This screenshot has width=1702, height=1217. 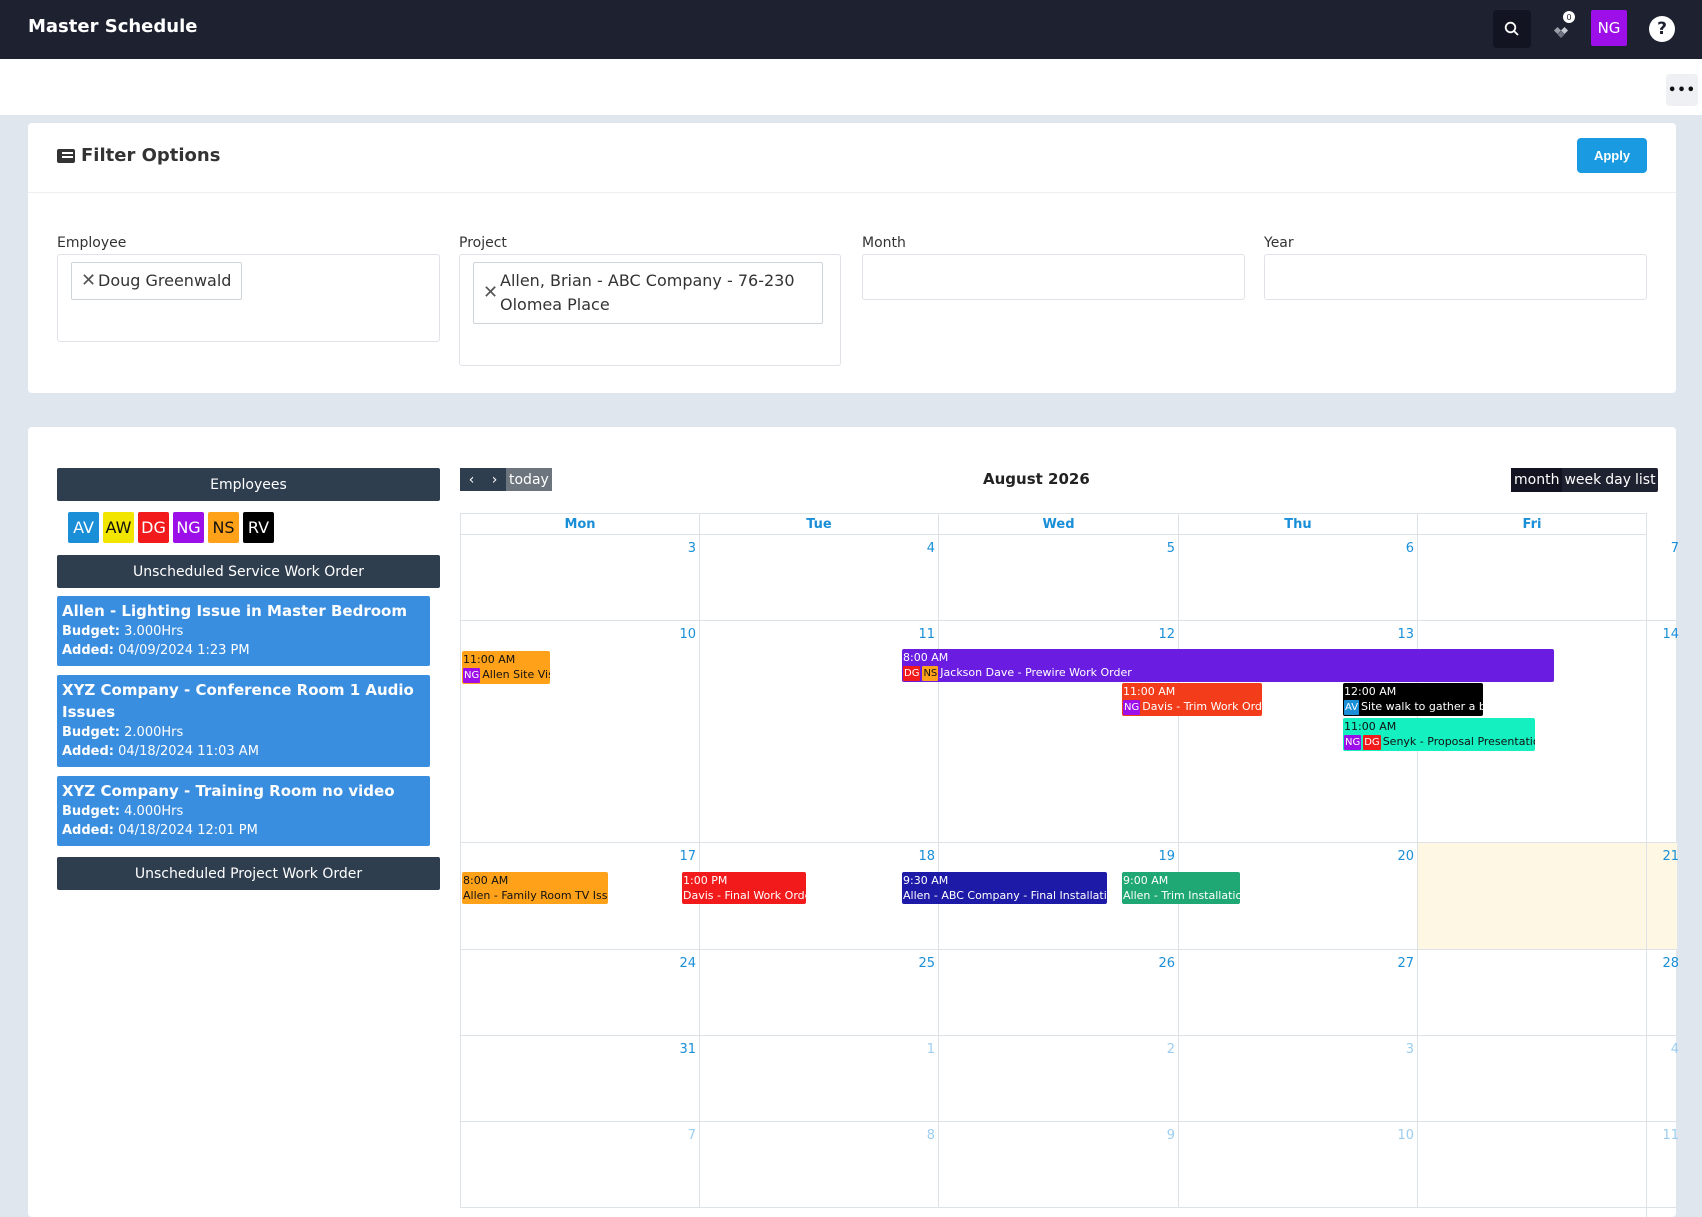 What do you see at coordinates (1410, 548) in the screenshot?
I see `day-number: 6` at bounding box center [1410, 548].